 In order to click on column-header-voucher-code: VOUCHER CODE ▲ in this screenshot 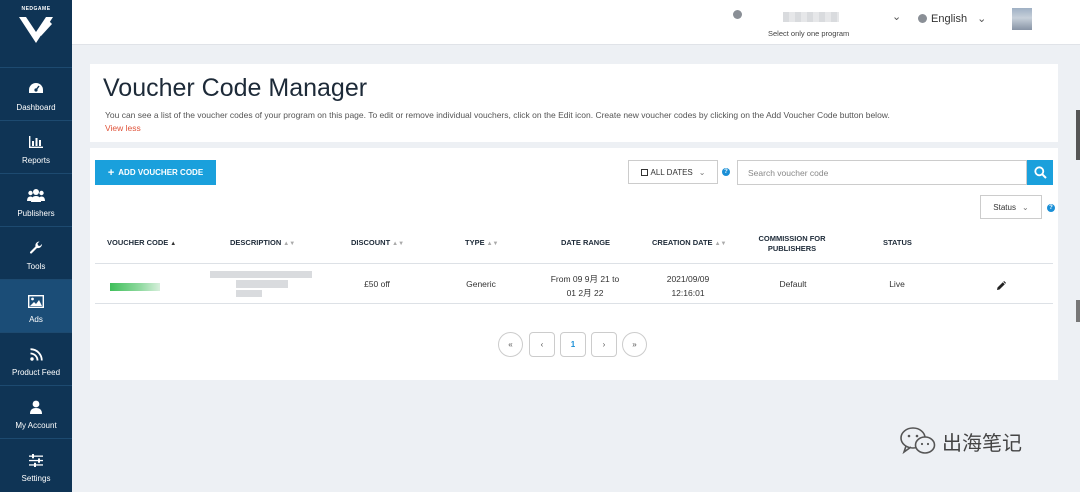, I will do `click(141, 242)`.